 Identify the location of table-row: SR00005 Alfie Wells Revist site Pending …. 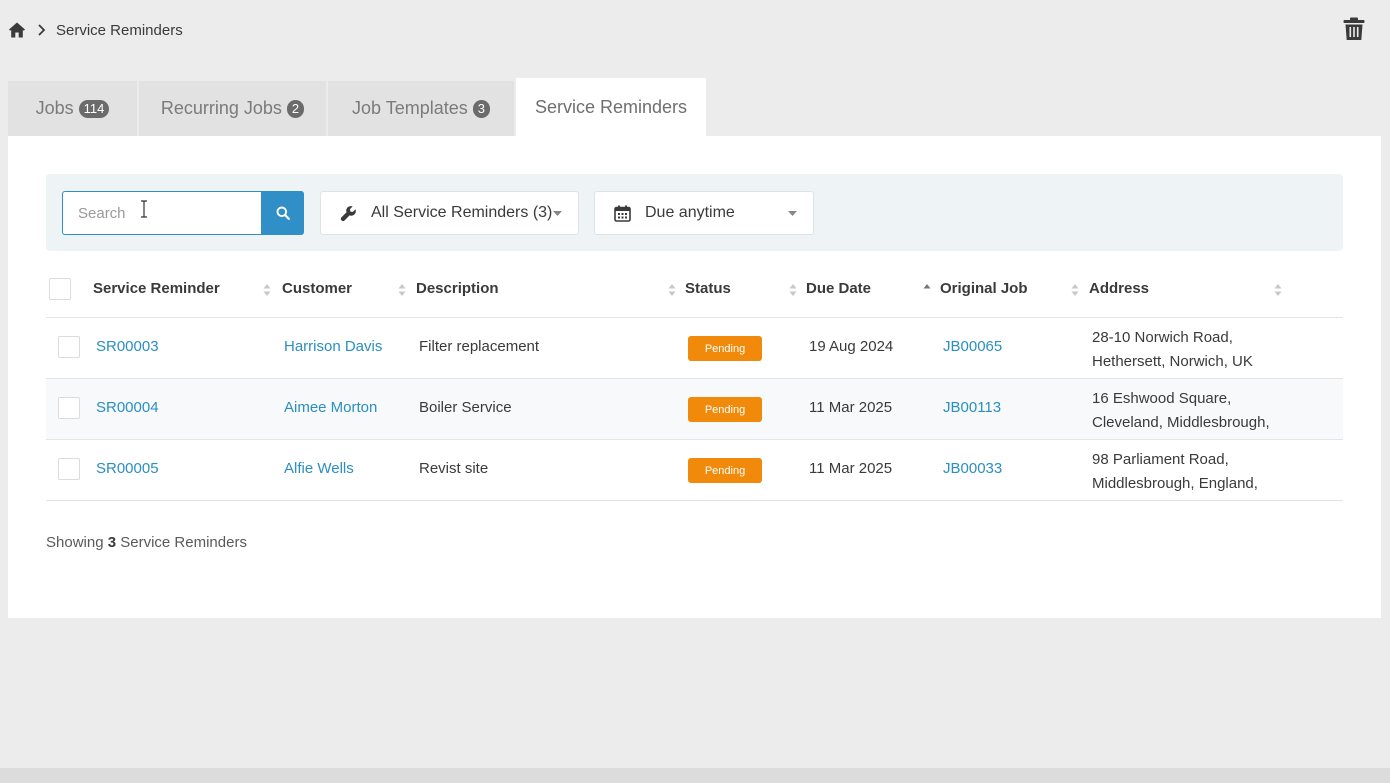
(694, 470).